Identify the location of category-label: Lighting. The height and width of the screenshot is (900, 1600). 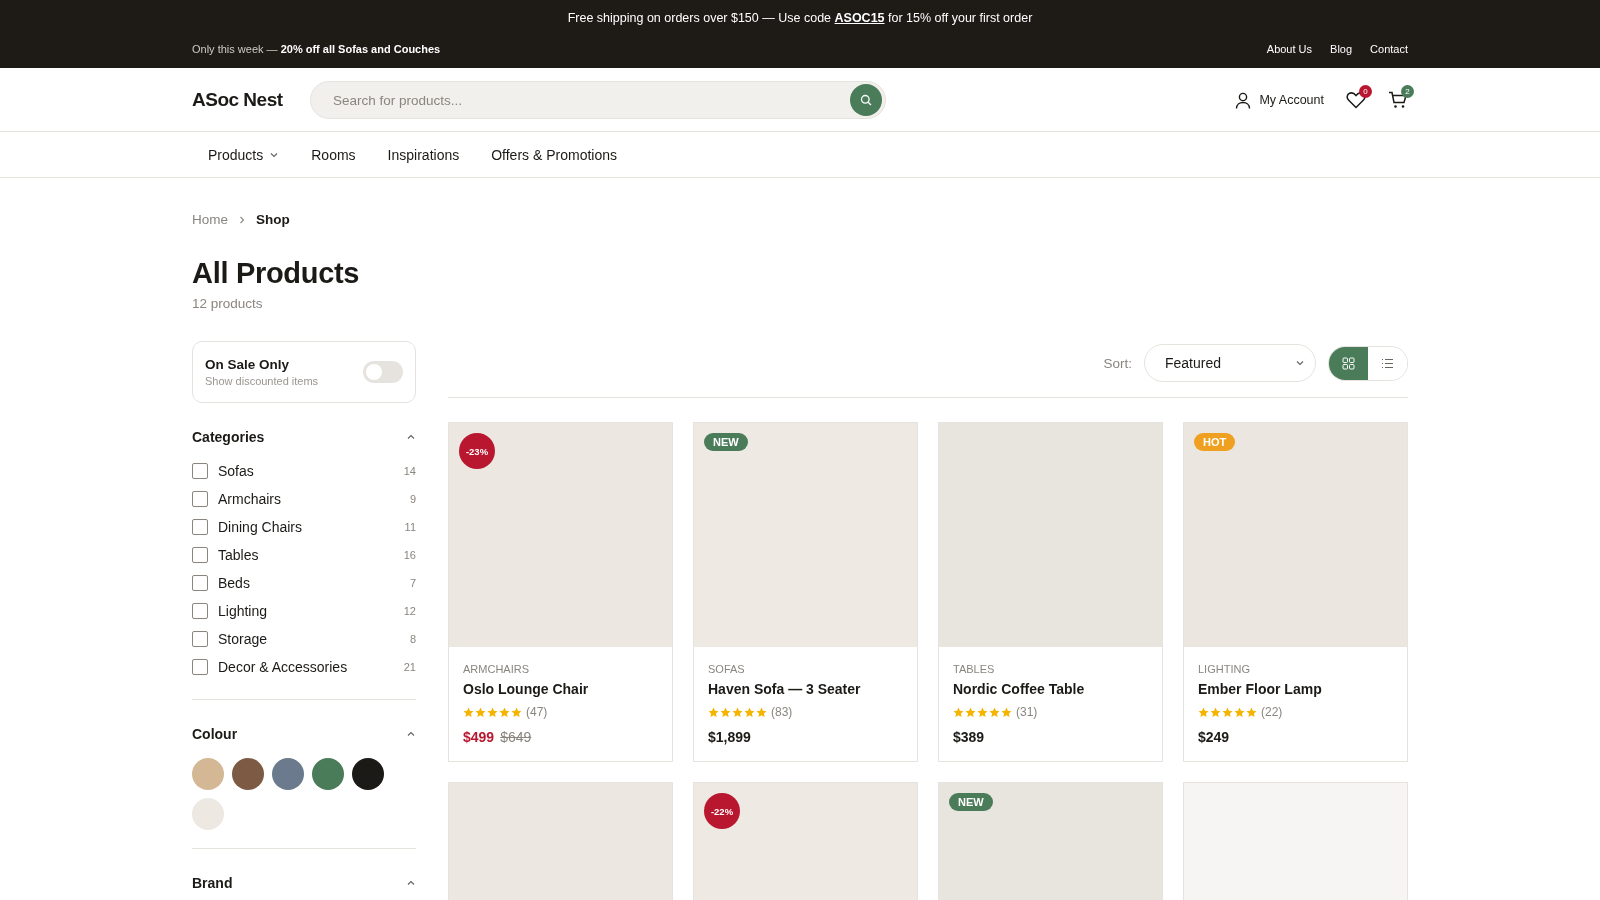
(243, 611).